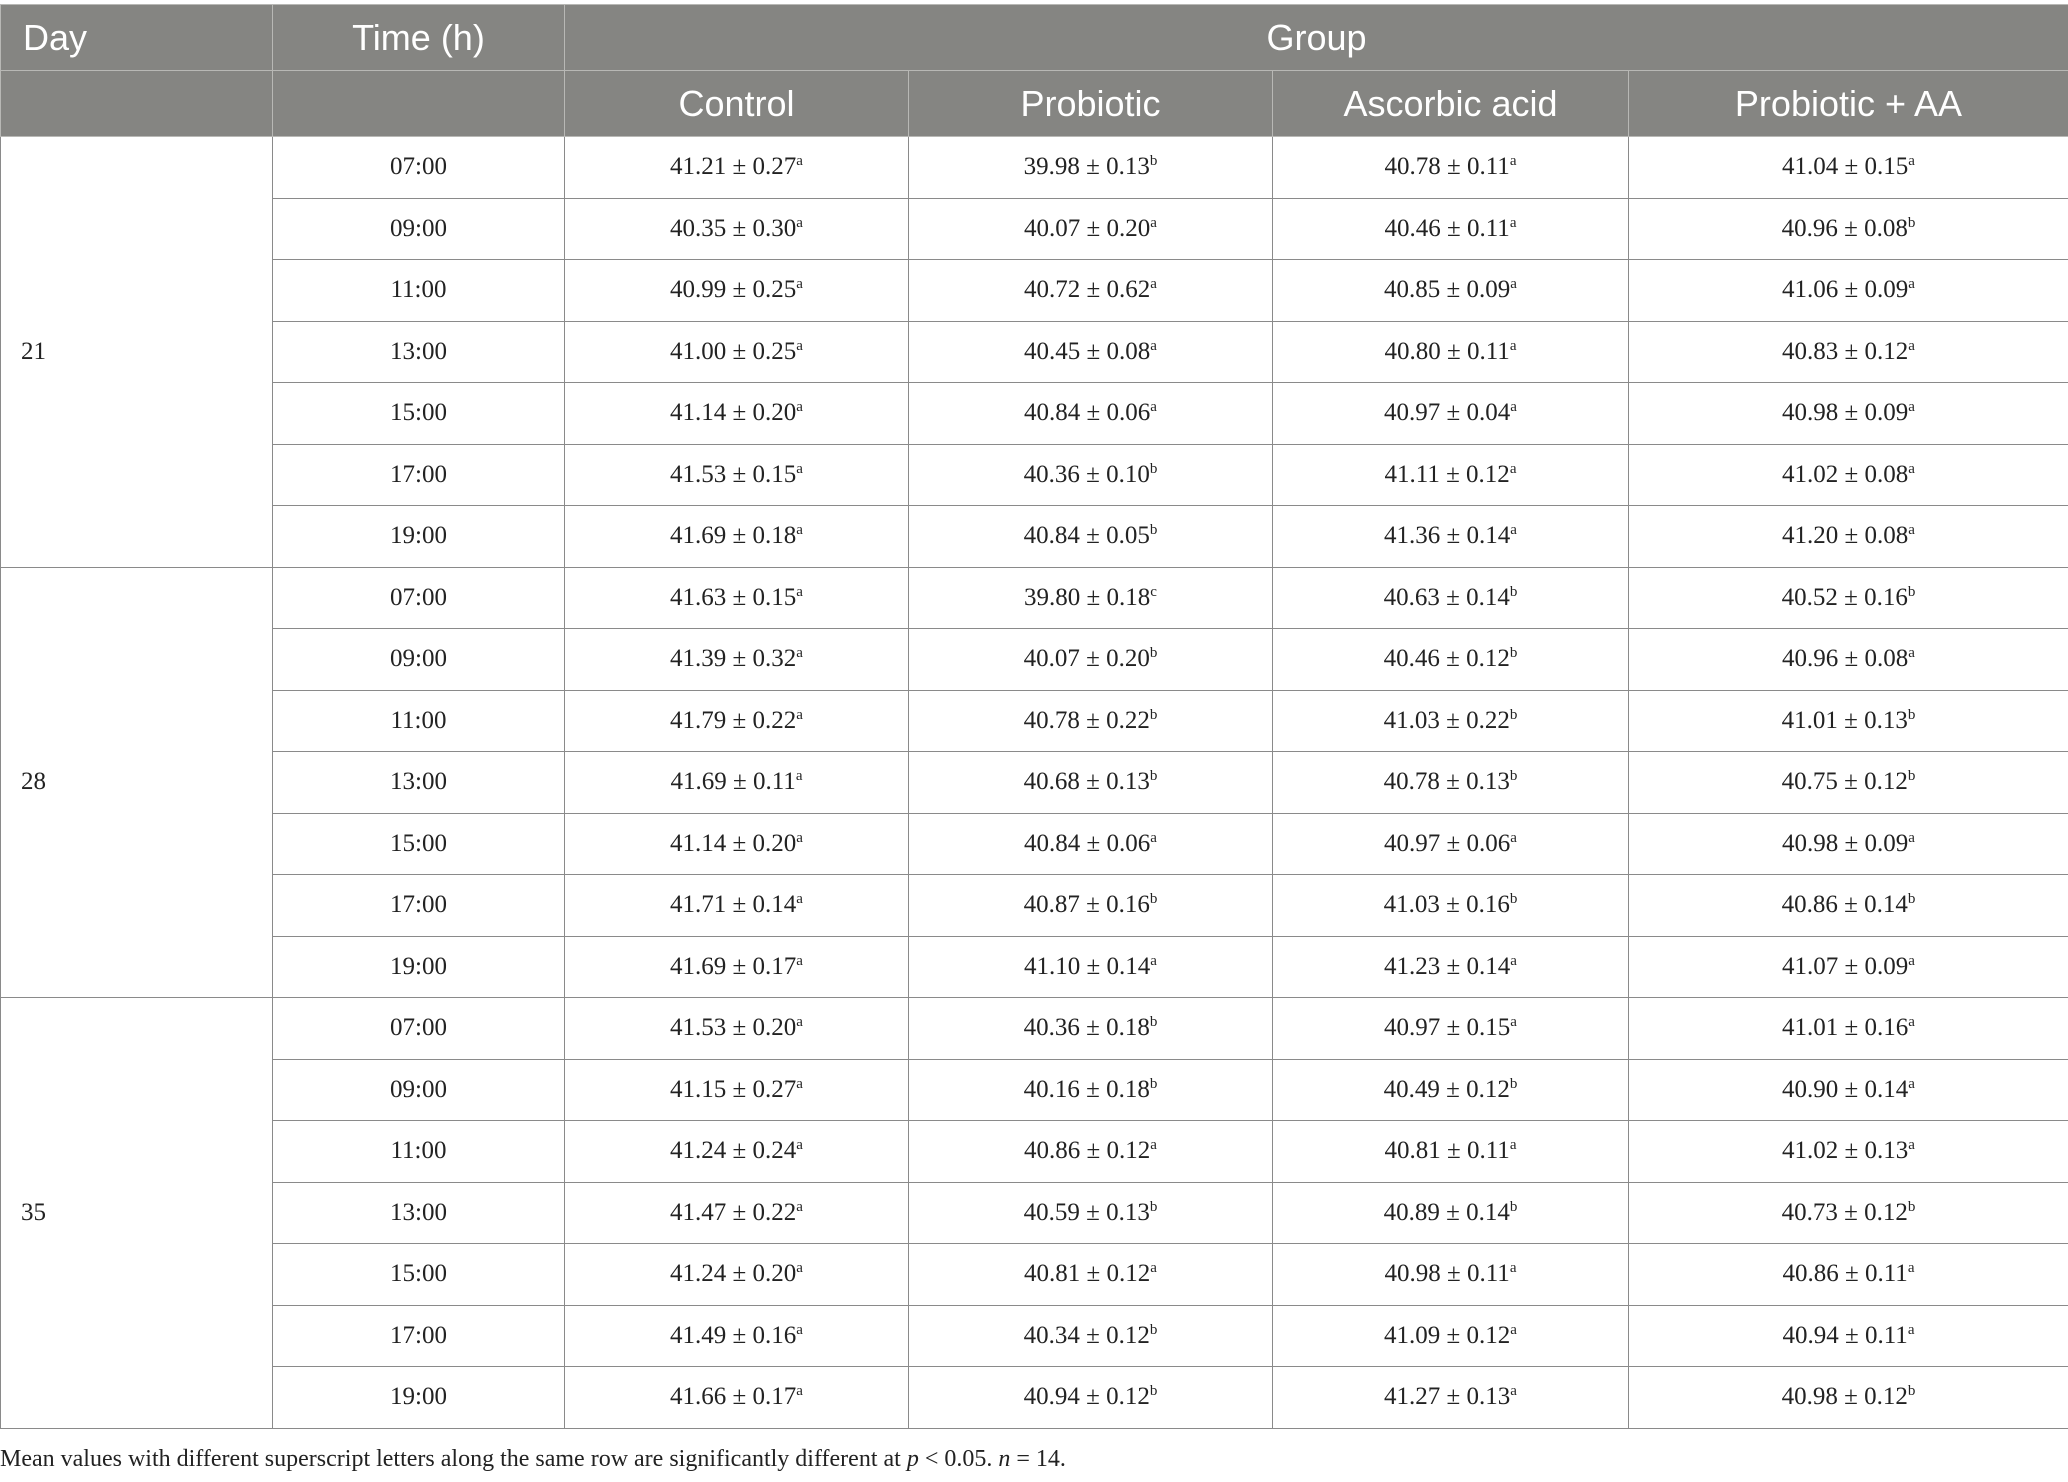 Image resolution: width=2068 pixels, height=1482 pixels. I want to click on mean-sd-value: 41.07 ± 0.09, so click(1845, 966).